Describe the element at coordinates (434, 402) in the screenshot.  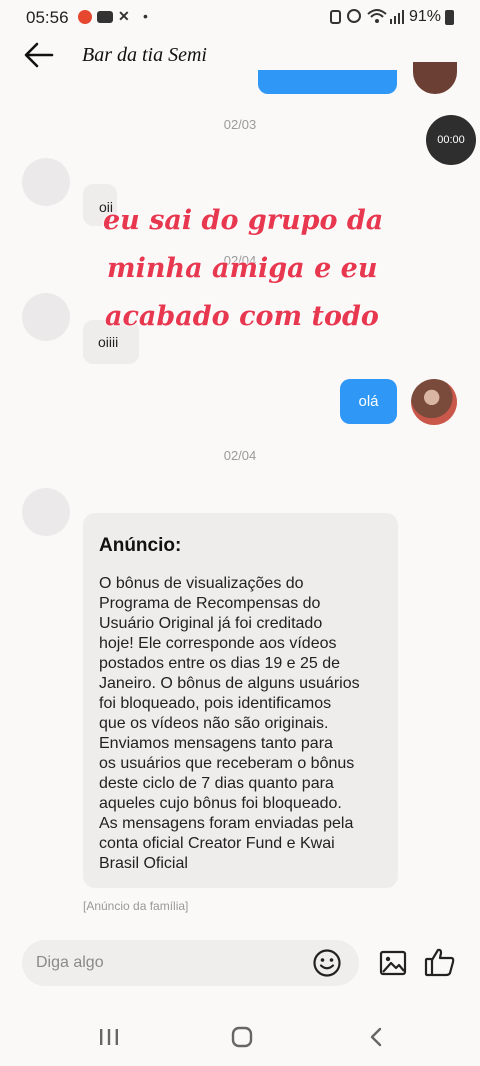
I see `user-avatar` at that location.